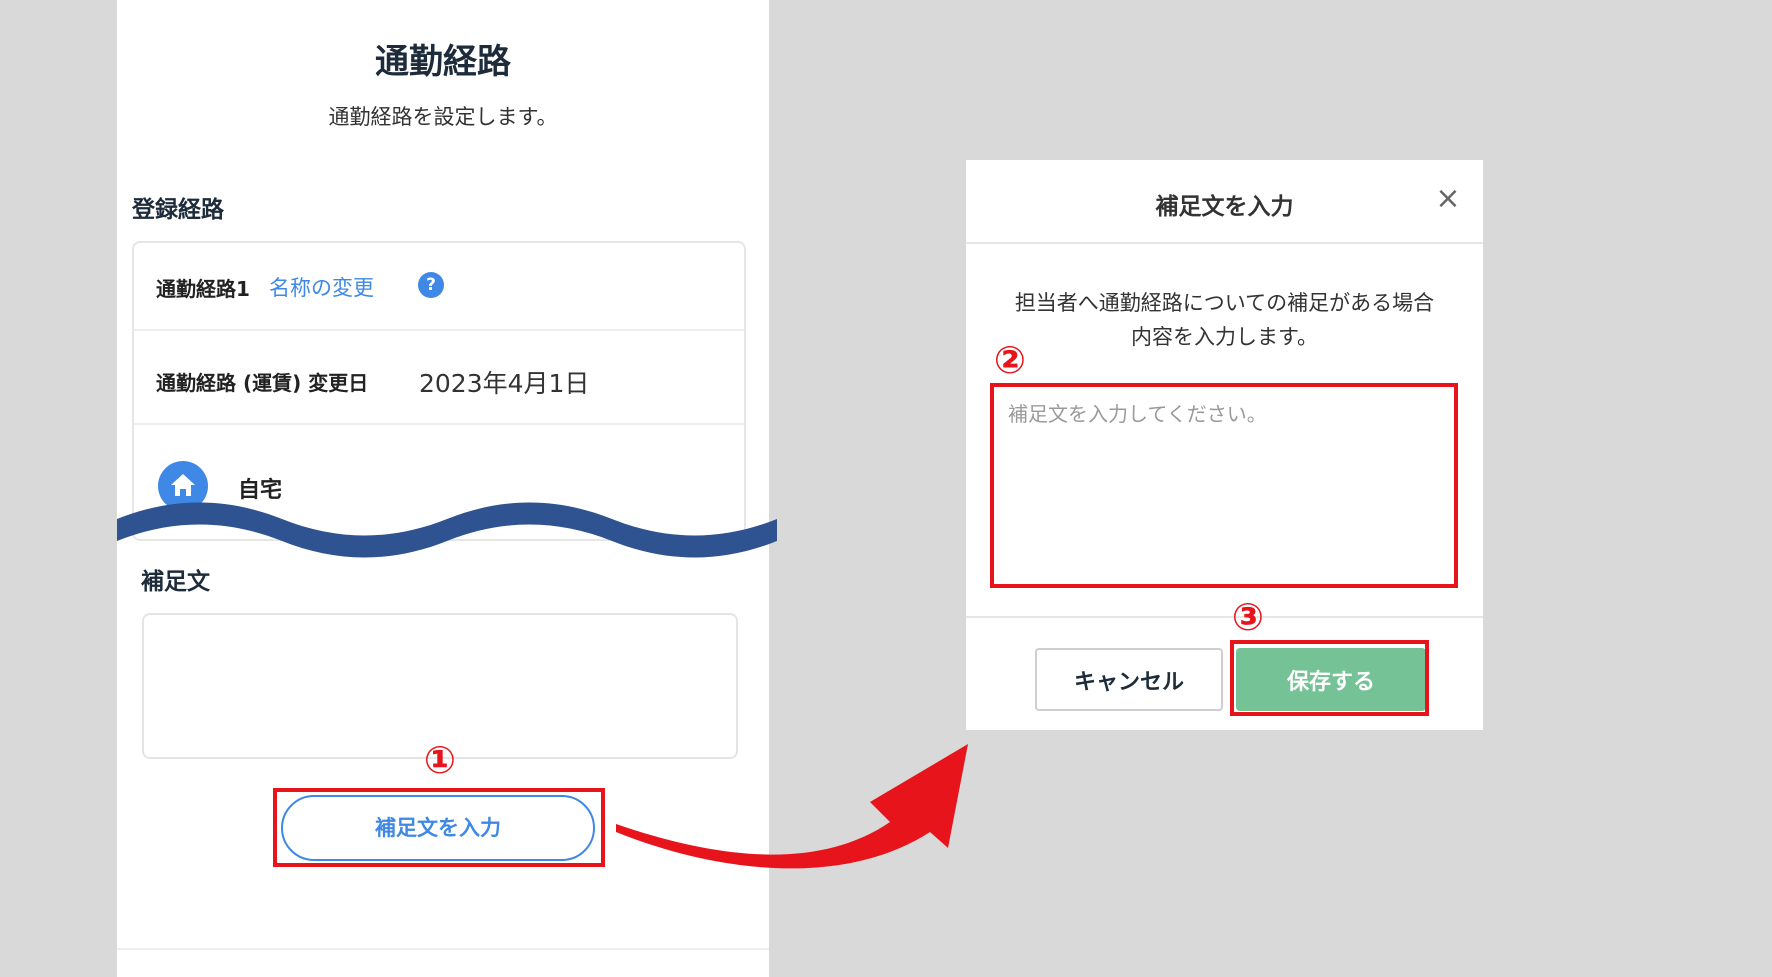 This screenshot has width=1772, height=977. Describe the element at coordinates (262, 383) in the screenshot. I see `fare-change-label: 通勤経路 (運賃) 変更日` at that location.